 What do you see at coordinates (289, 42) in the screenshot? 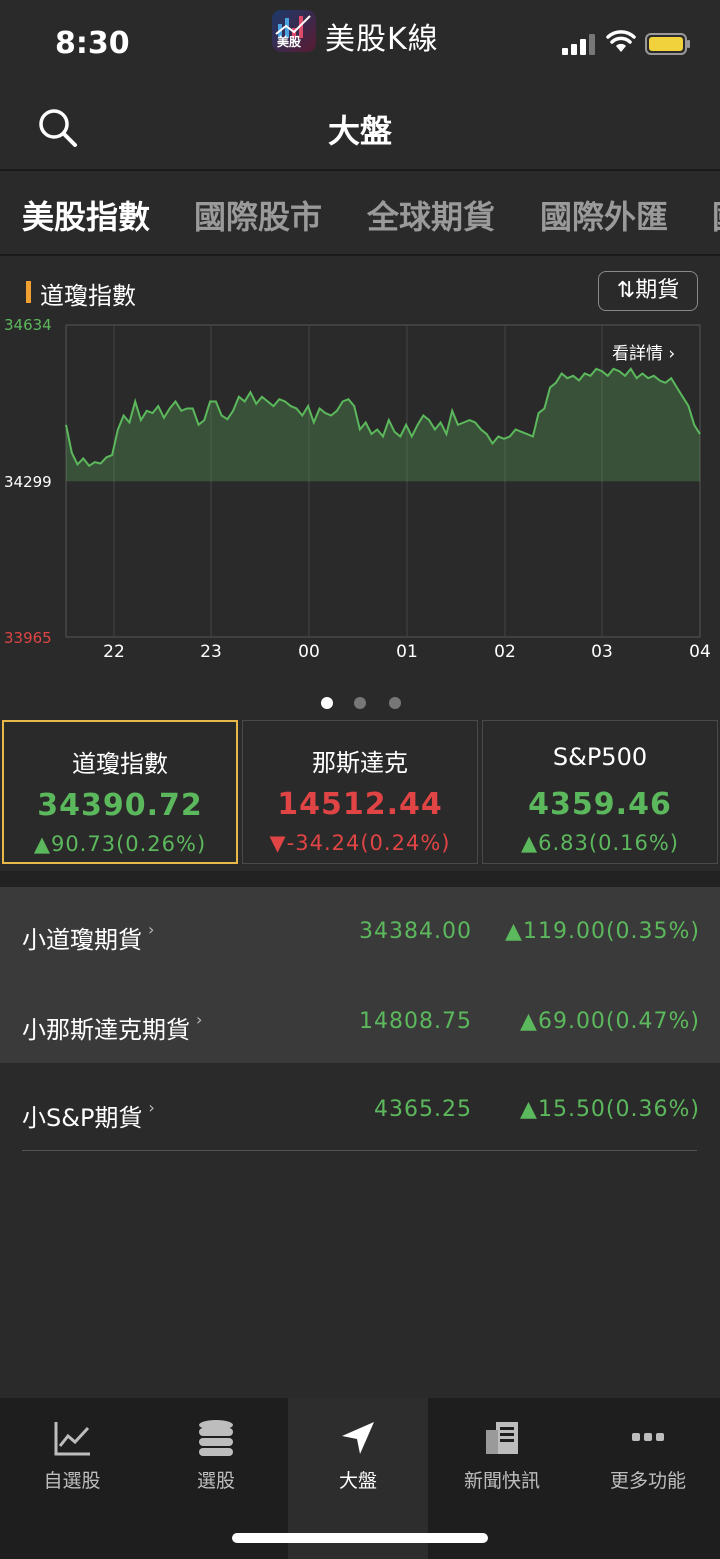
I see `app-badge-label: 美股` at bounding box center [289, 42].